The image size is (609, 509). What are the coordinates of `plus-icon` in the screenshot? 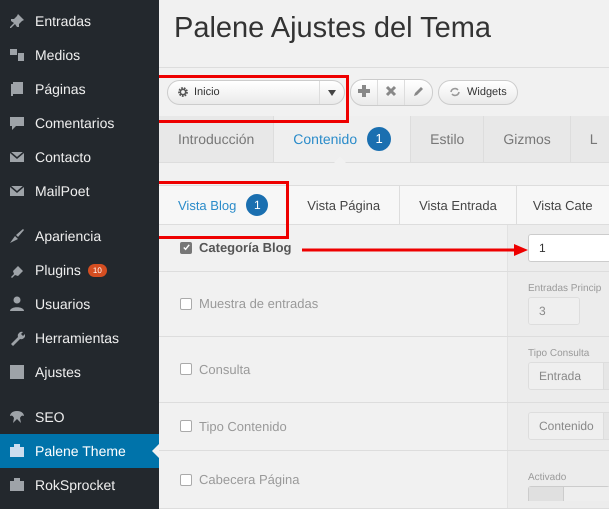 It's located at (364, 90).